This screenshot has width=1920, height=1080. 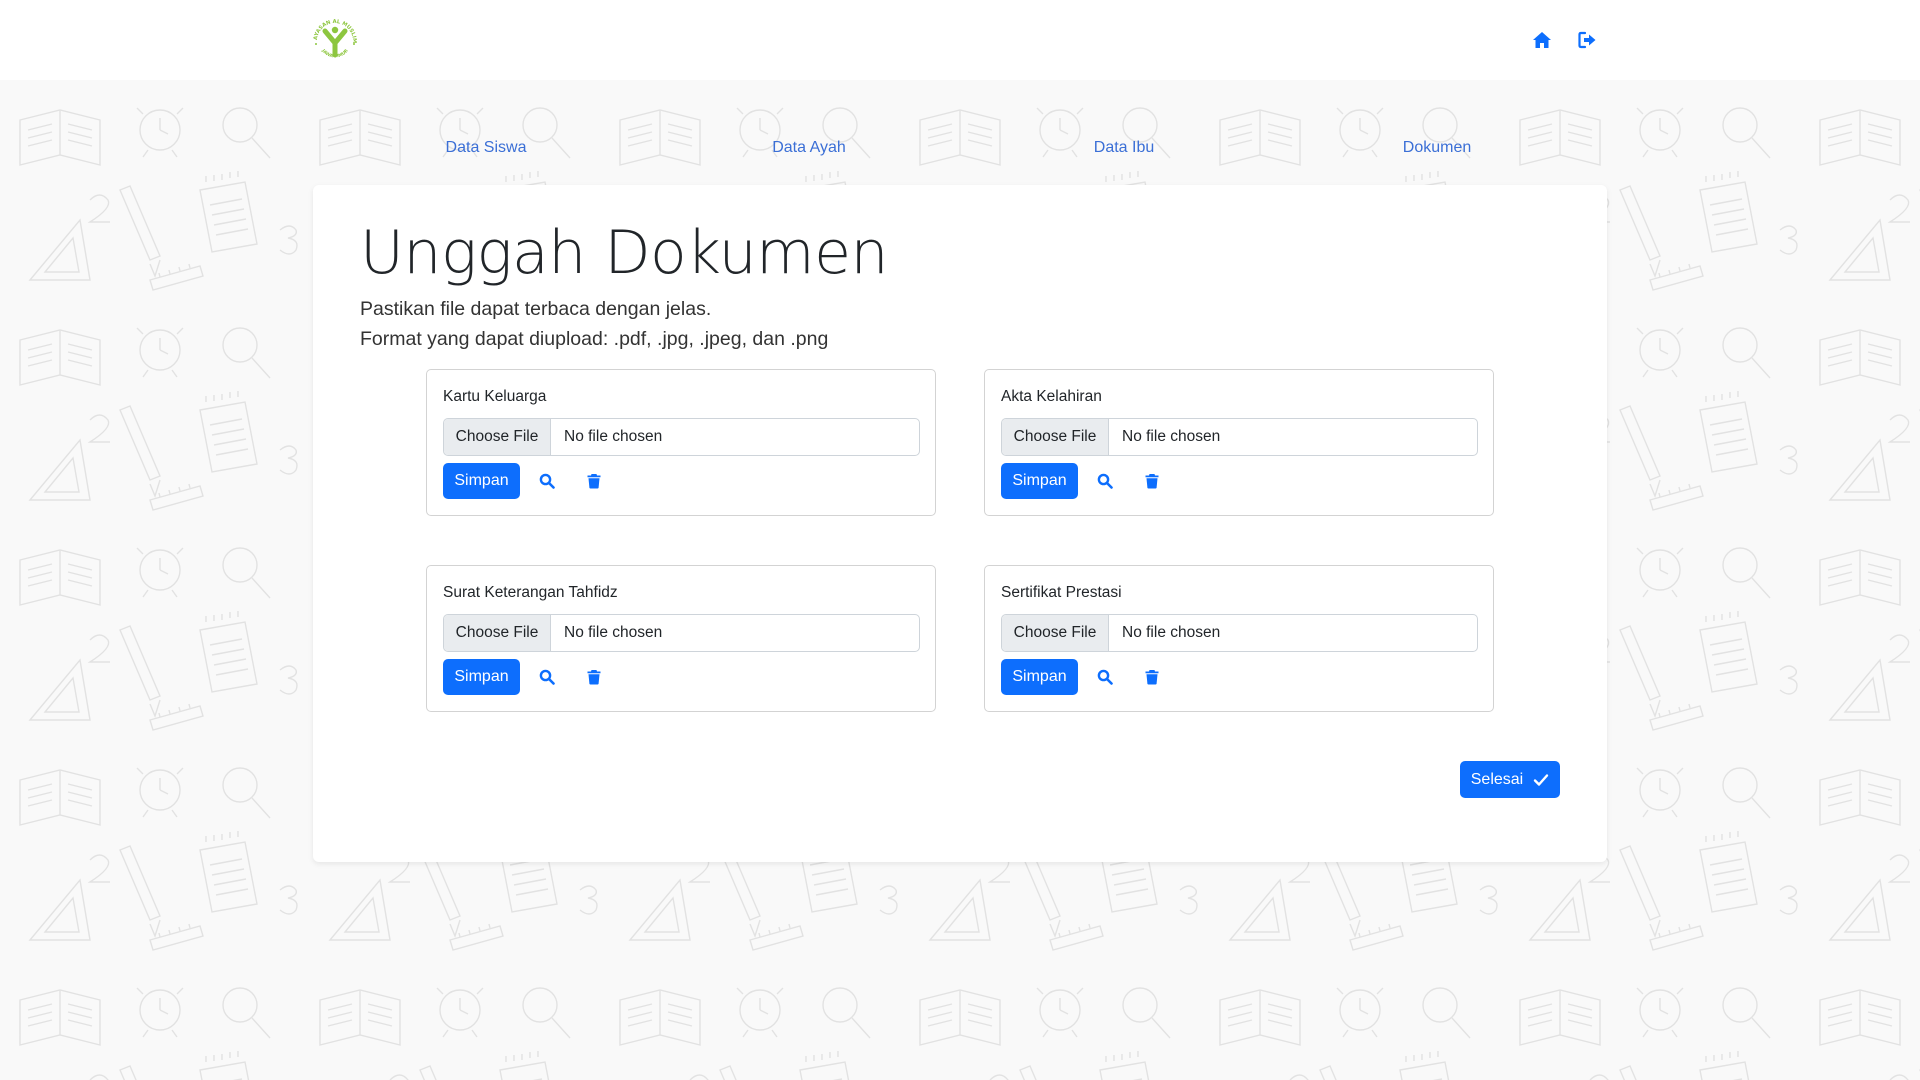 What do you see at coordinates (530, 592) in the screenshot?
I see `document-label: Surat Keterangan Tahfidz` at bounding box center [530, 592].